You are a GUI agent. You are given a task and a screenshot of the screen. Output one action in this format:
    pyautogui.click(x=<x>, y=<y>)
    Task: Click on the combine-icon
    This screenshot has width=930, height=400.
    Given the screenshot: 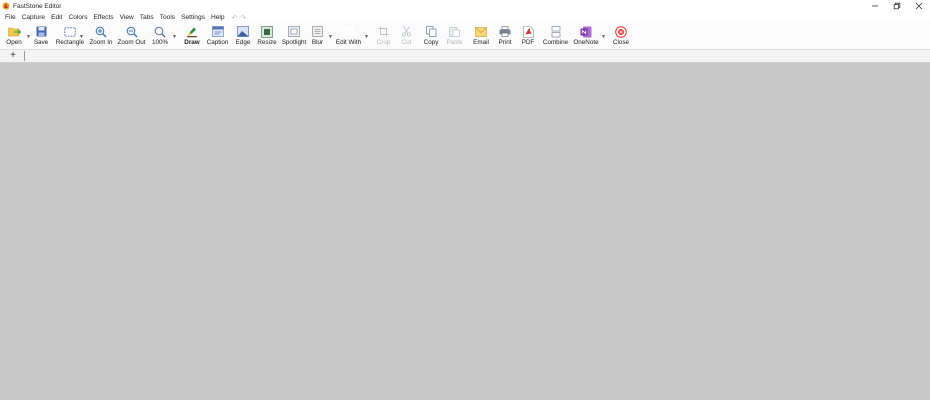 What is the action you would take?
    pyautogui.click(x=556, y=31)
    